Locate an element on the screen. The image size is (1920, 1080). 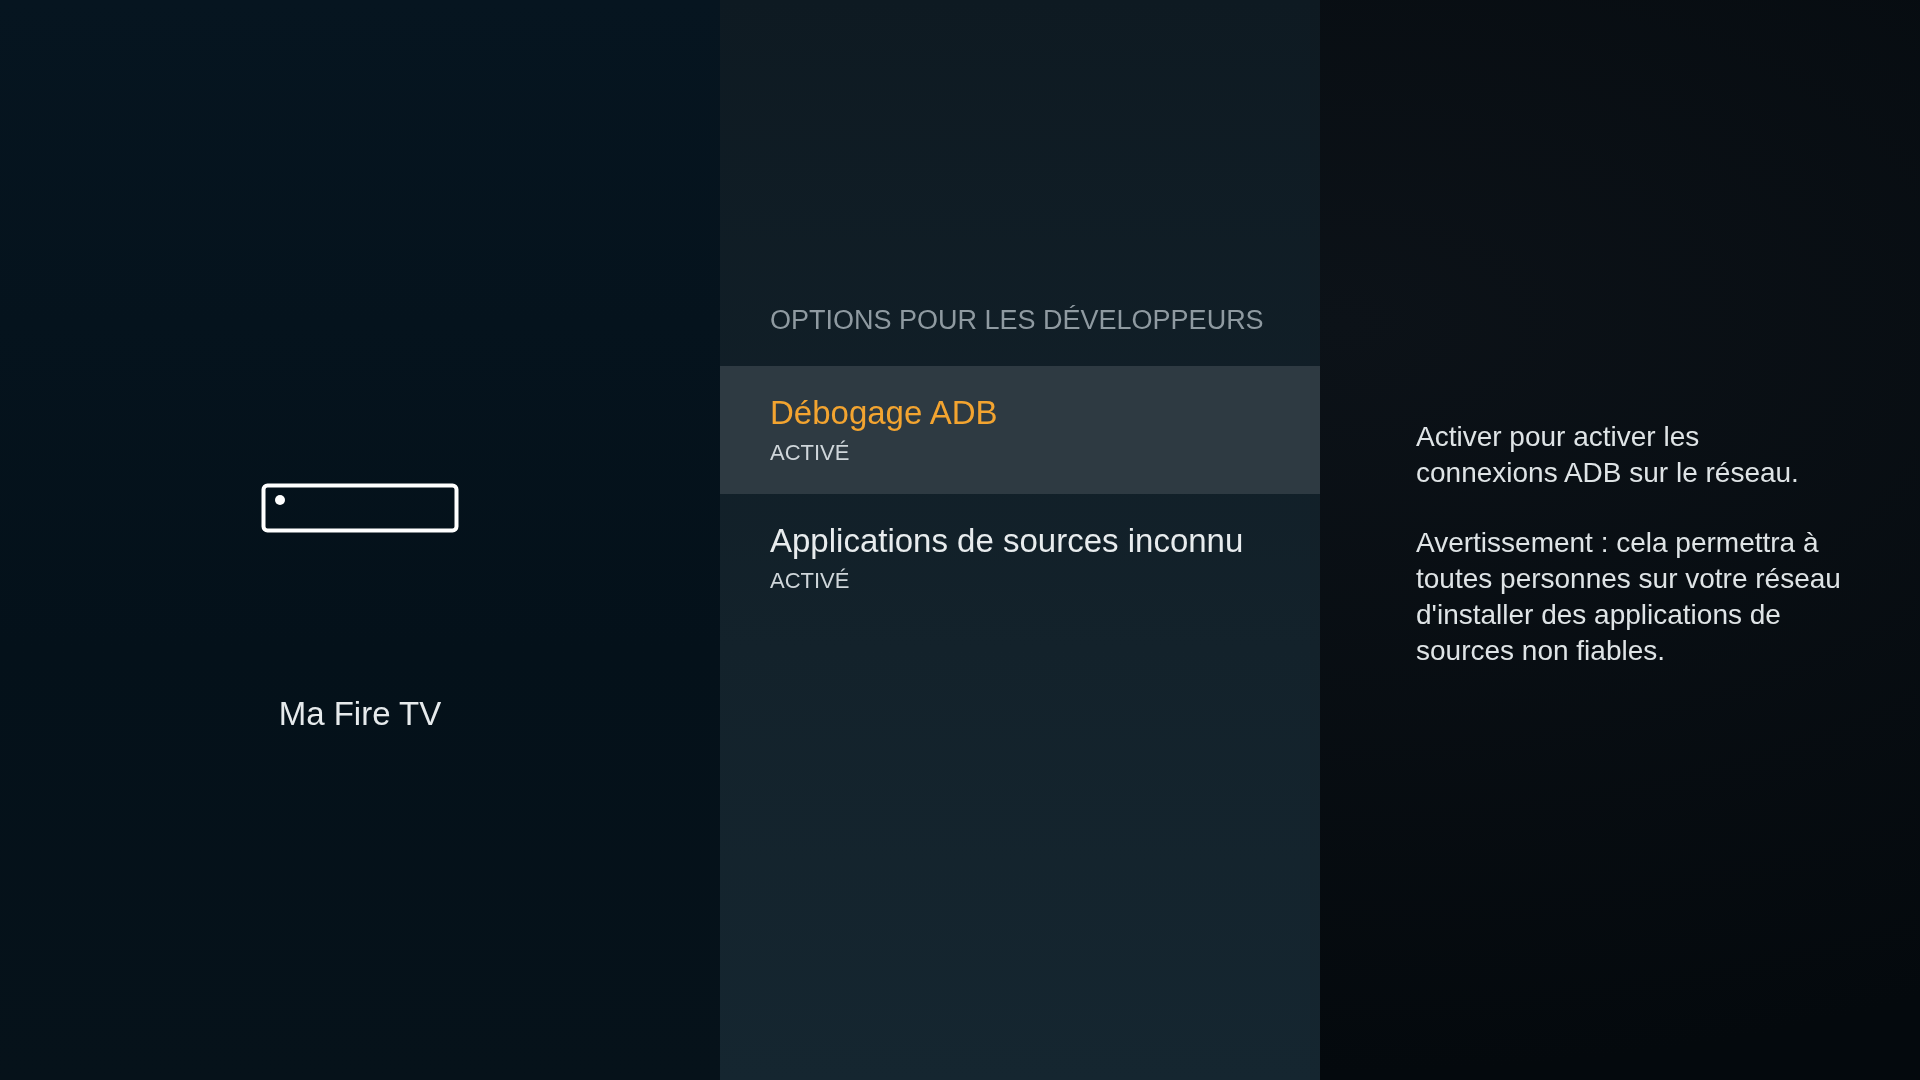
description-text: Activer pour activer les connexions ADB sur le réseau. is located at coordinates (1608, 455).